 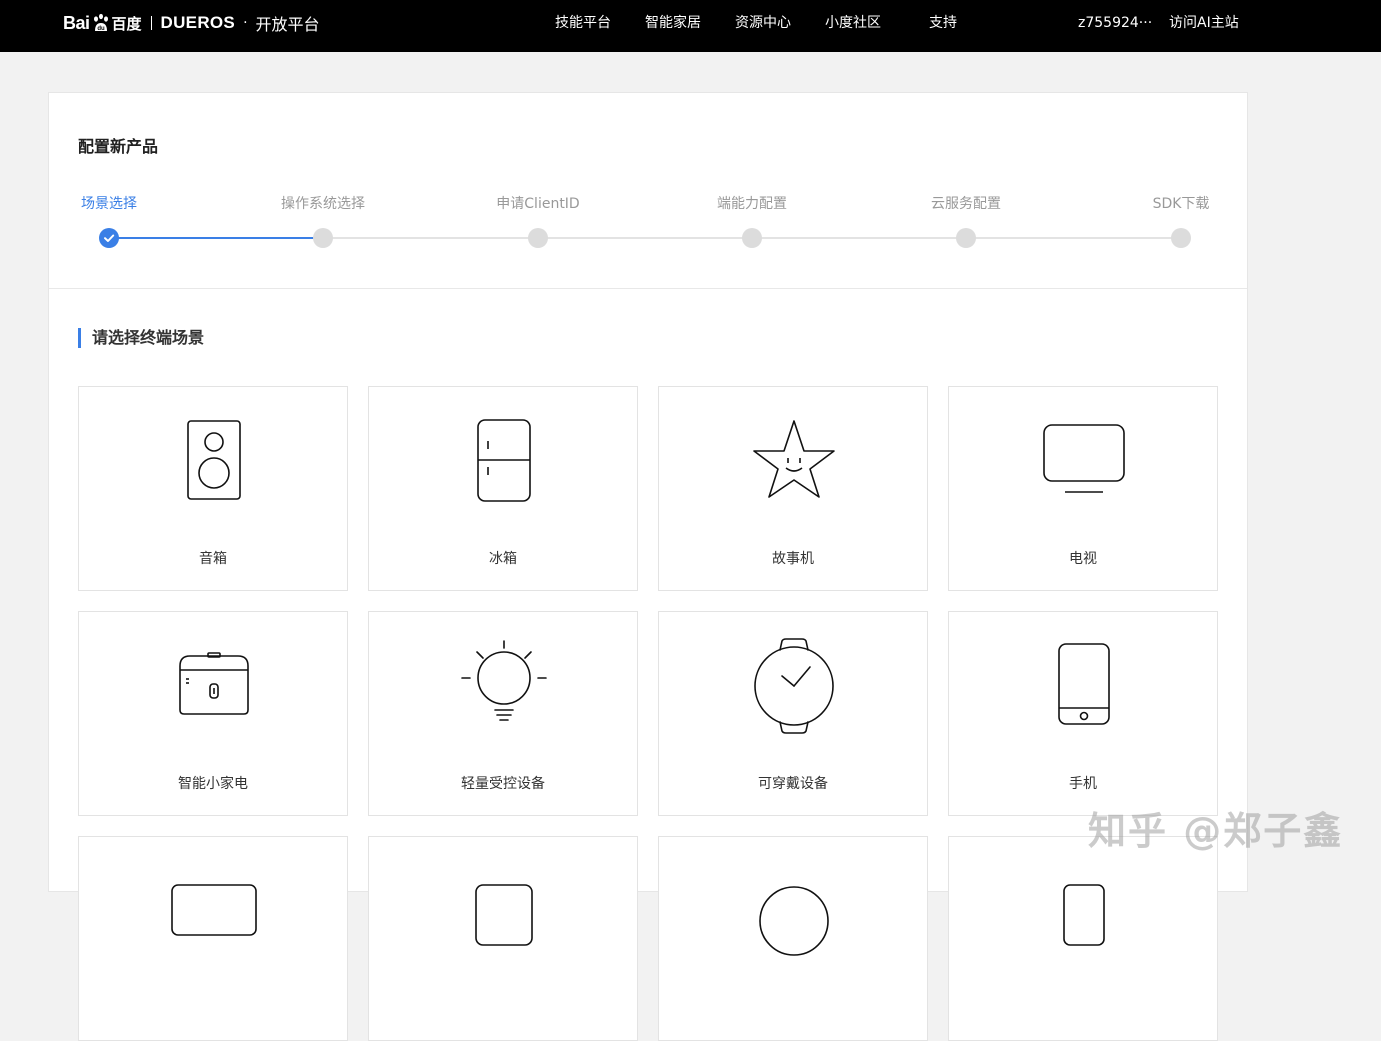 I want to click on step-connector-done, so click(x=216, y=238).